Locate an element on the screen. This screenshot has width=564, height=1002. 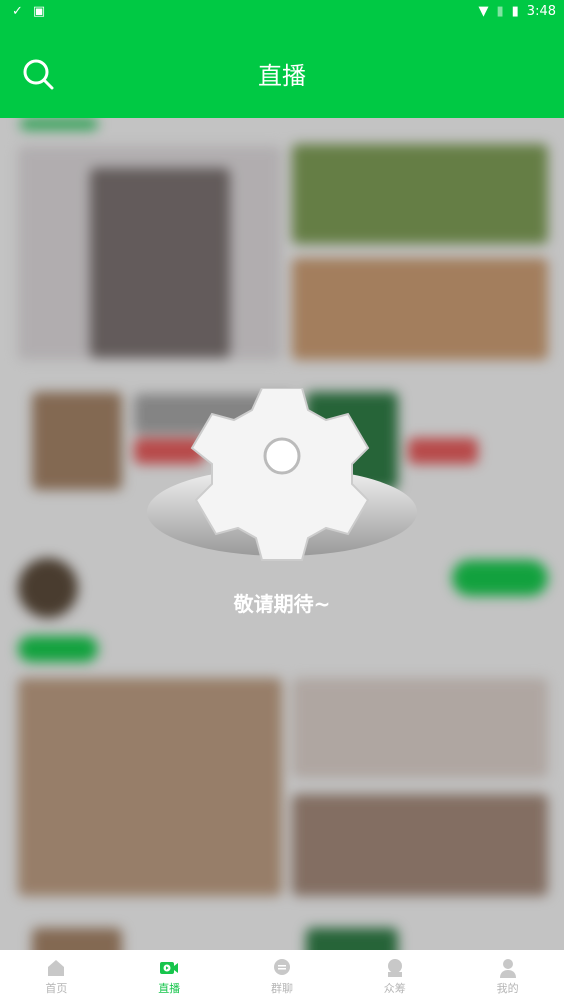
gear-icon is located at coordinates (282, 474).